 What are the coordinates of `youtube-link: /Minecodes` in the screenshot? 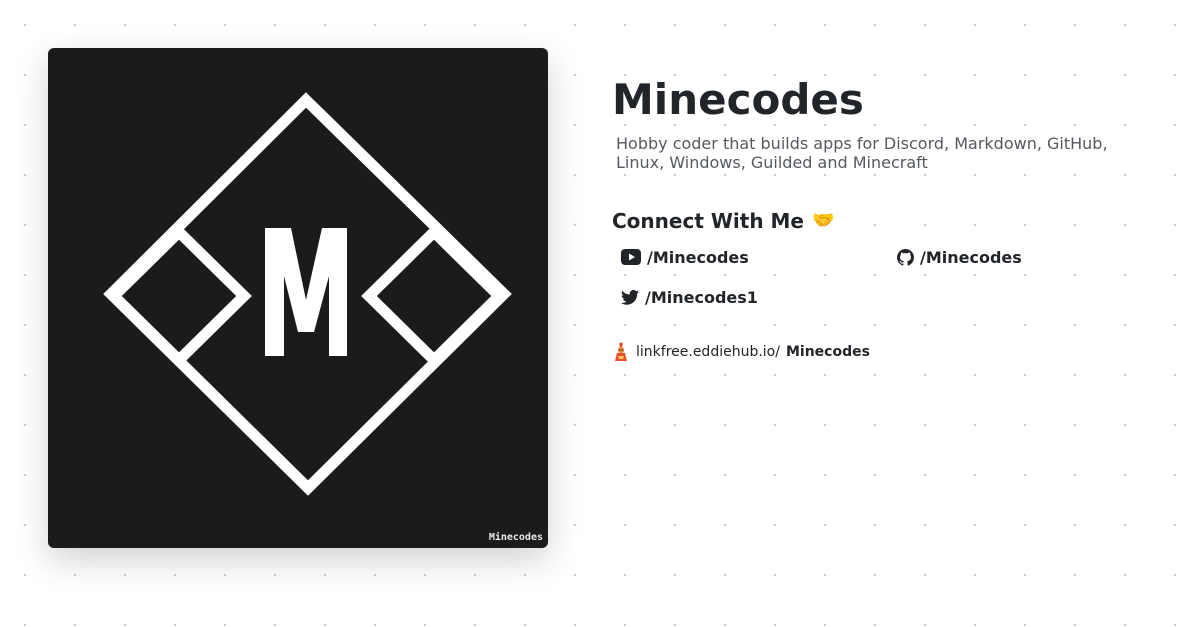 It's located at (759, 257).